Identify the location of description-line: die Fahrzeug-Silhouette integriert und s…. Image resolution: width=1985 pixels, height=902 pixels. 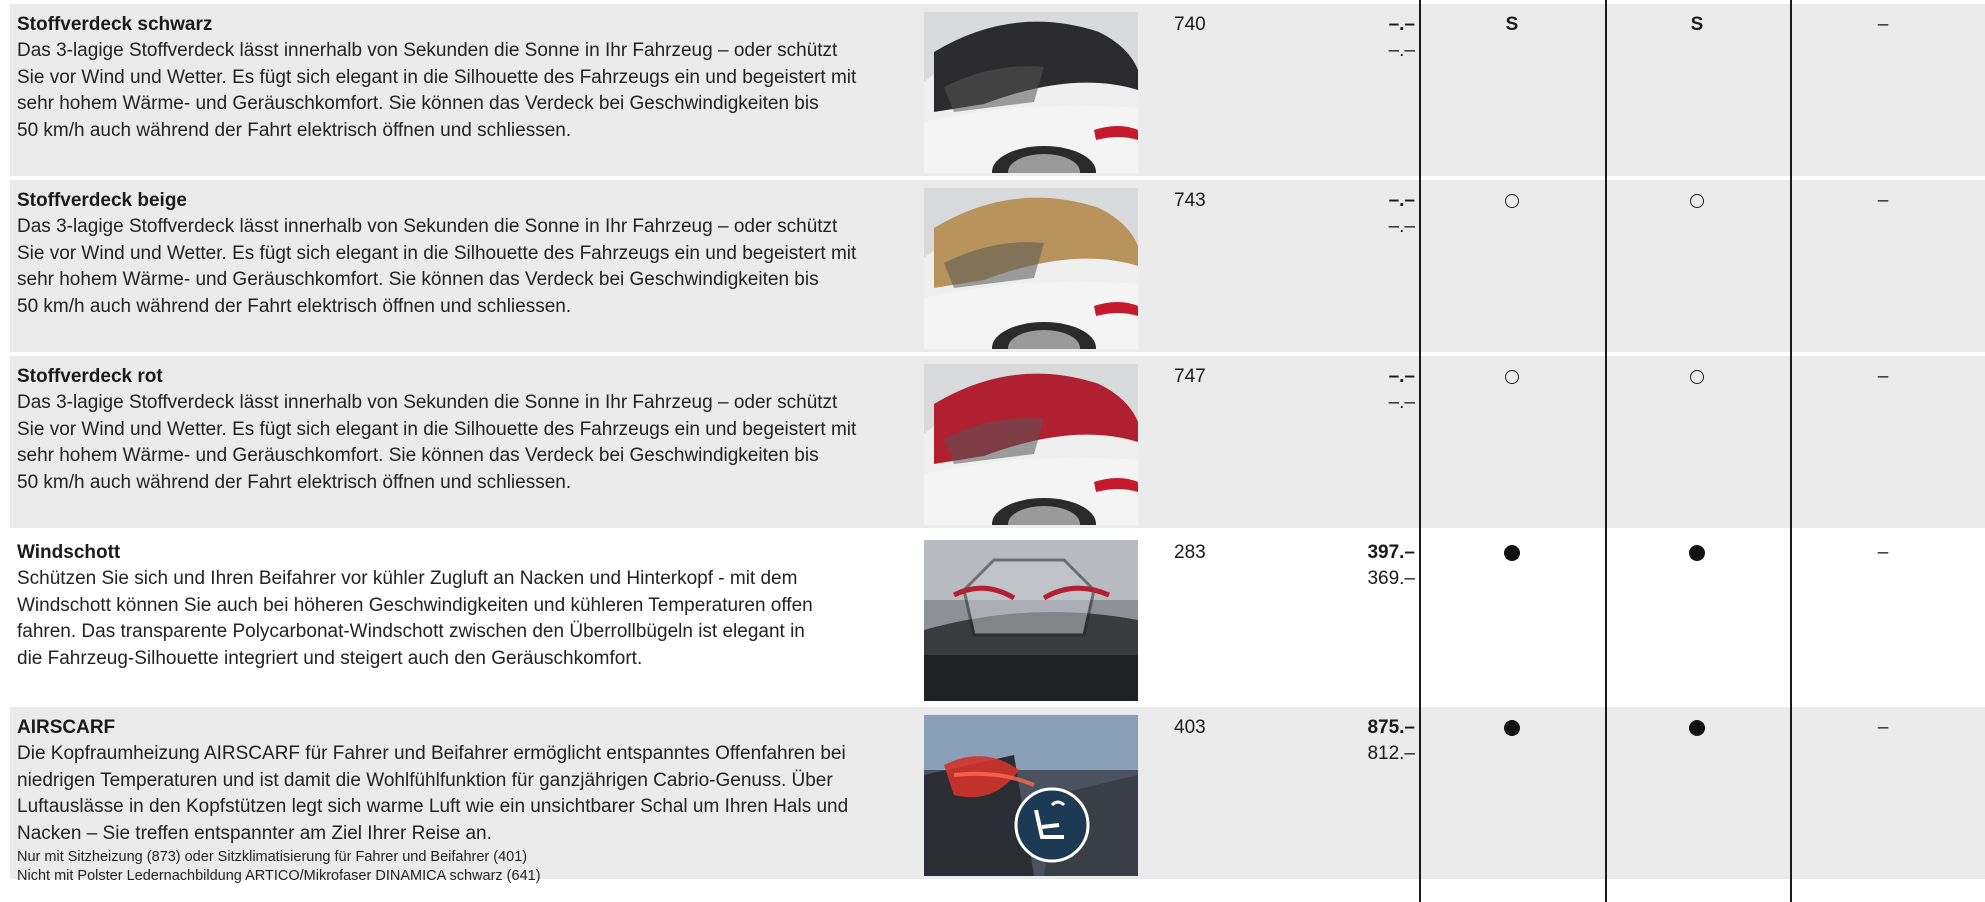
(330, 658).